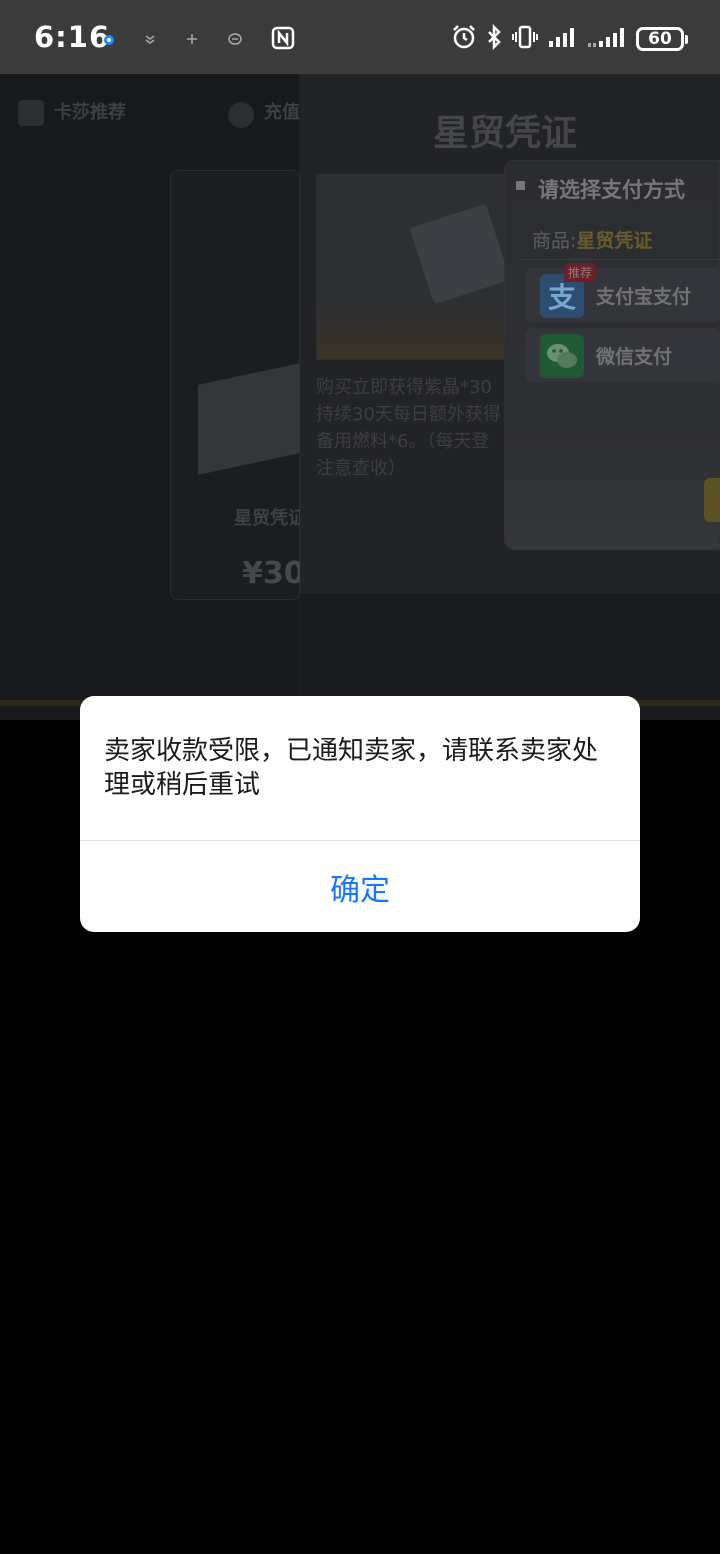 Image resolution: width=720 pixels, height=1554 pixels. I want to click on payment-goods-name: 星贸凭证, so click(614, 241).